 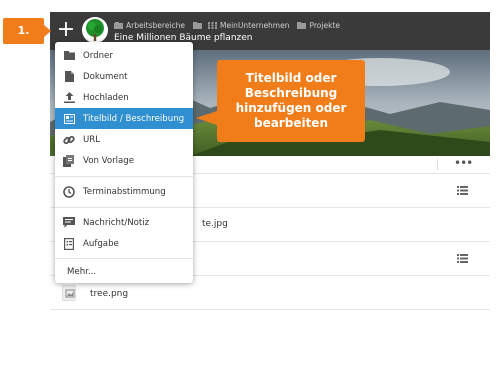 I want to click on menu-item-title-image: Titelbild / Beschreibung, so click(x=124, y=118).